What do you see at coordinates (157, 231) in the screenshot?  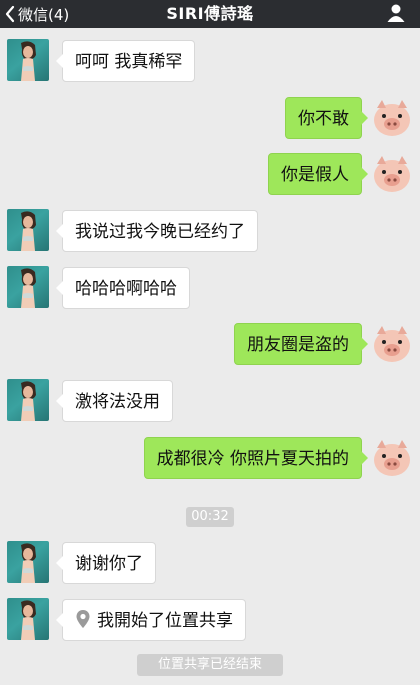 I see `message-bubble: 我说过我今晚已经约了` at bounding box center [157, 231].